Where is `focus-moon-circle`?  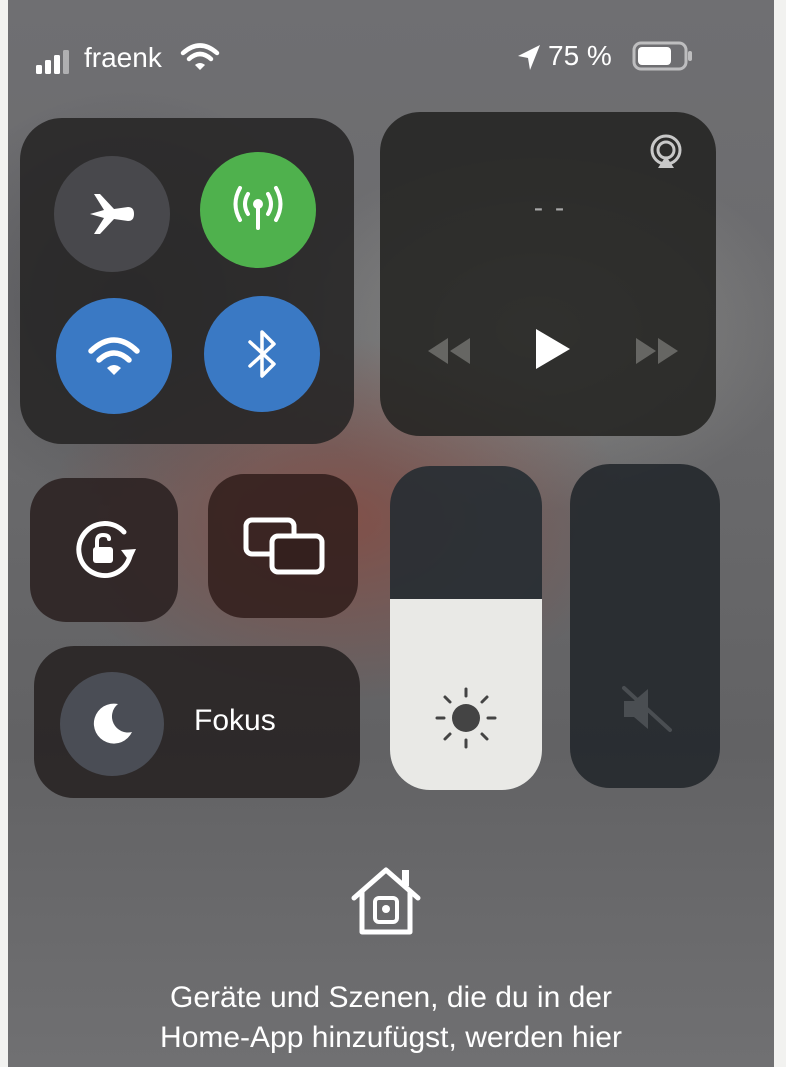 focus-moon-circle is located at coordinates (112, 724).